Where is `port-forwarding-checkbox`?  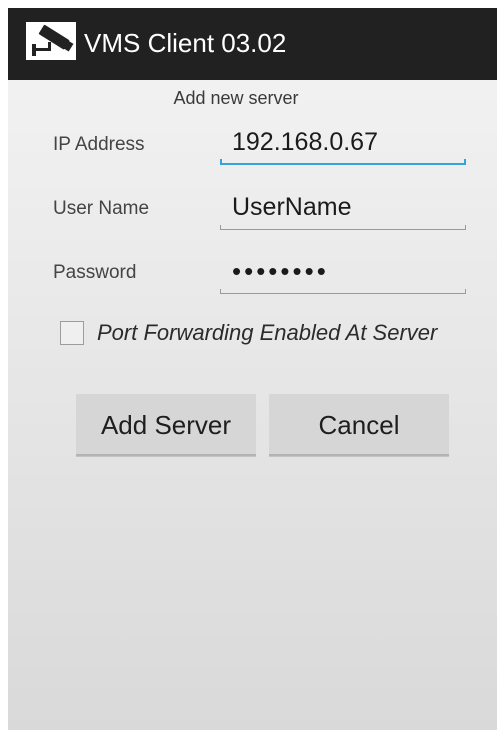 port-forwarding-checkbox is located at coordinates (72, 333).